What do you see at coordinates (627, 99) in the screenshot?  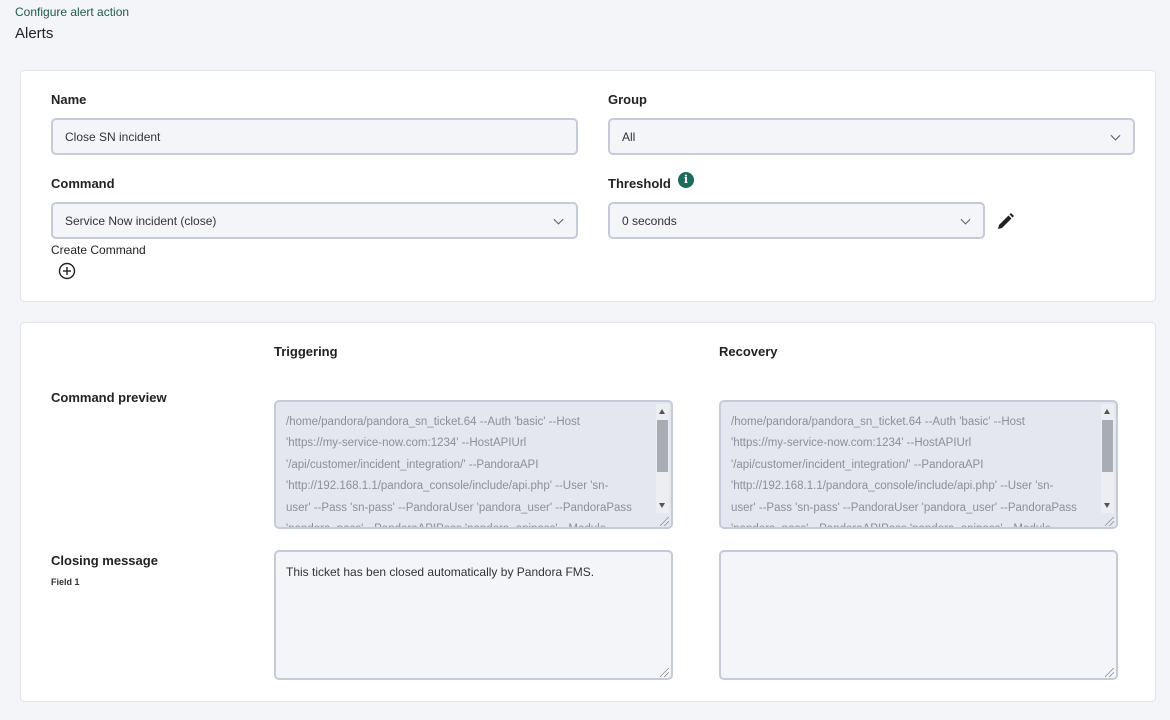 I see `group-label: Group` at bounding box center [627, 99].